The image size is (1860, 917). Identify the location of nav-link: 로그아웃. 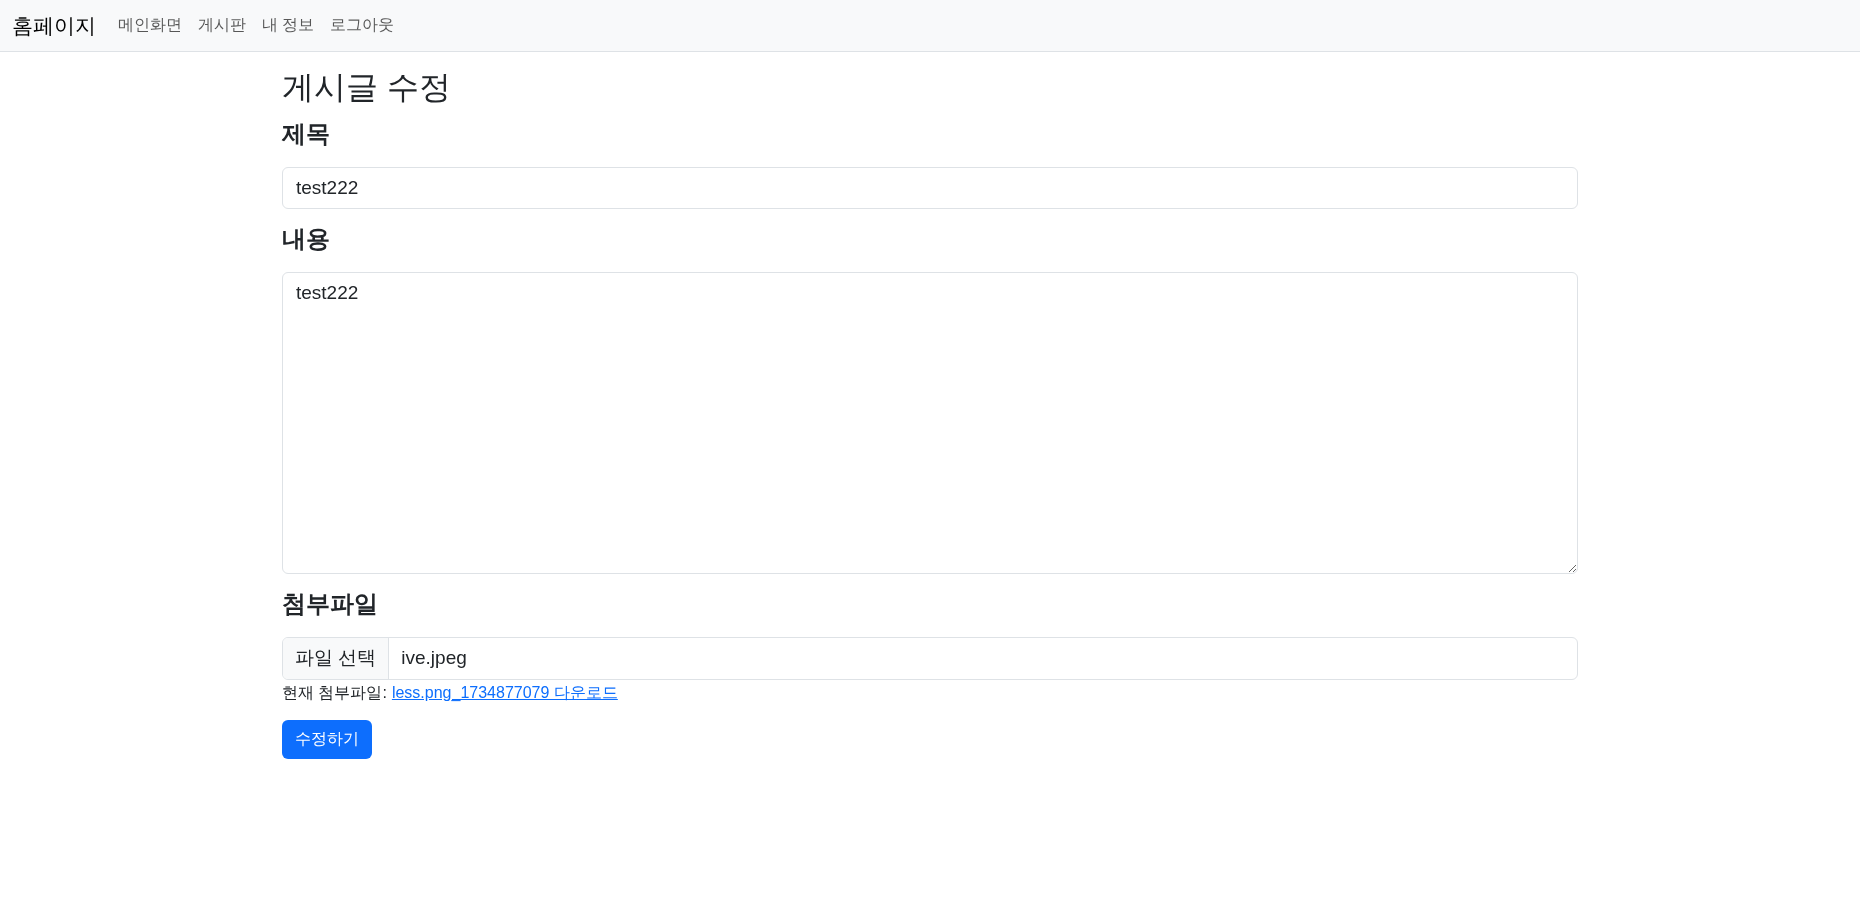
(362, 25).